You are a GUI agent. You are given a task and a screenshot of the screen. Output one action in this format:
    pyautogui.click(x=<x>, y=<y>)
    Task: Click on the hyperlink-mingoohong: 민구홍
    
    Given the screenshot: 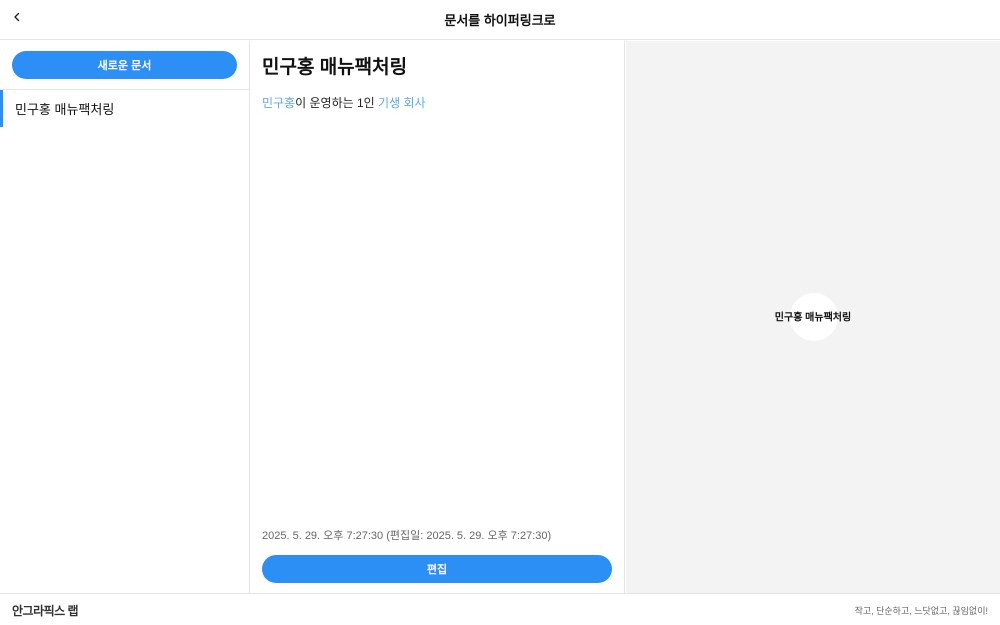 What is the action you would take?
    pyautogui.click(x=278, y=103)
    